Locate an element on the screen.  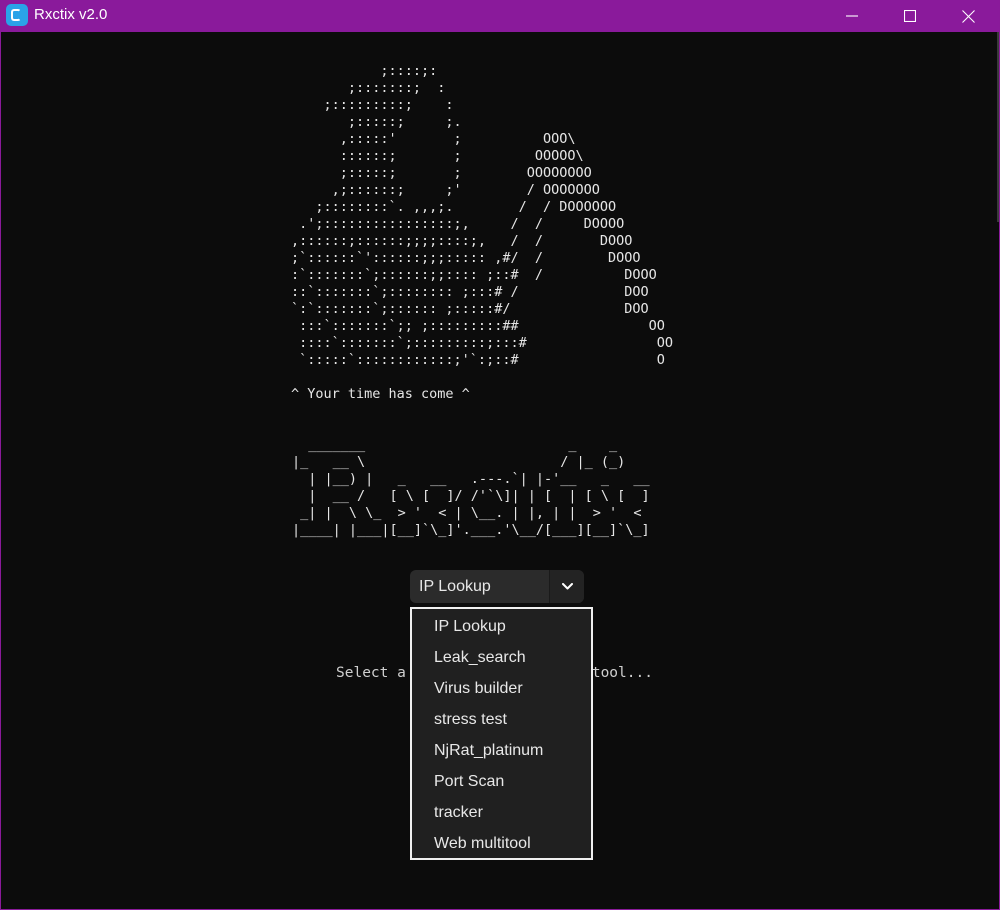
minimize-button is located at coordinates (852, 16).